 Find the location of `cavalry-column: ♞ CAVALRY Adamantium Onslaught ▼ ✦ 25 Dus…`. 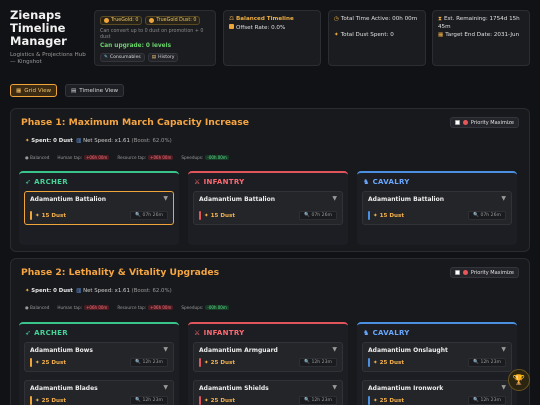

cavalry-column: ♞ CAVALRY Adamantium Onslaught ▼ ✦ 25 Dus… is located at coordinates (437, 363).